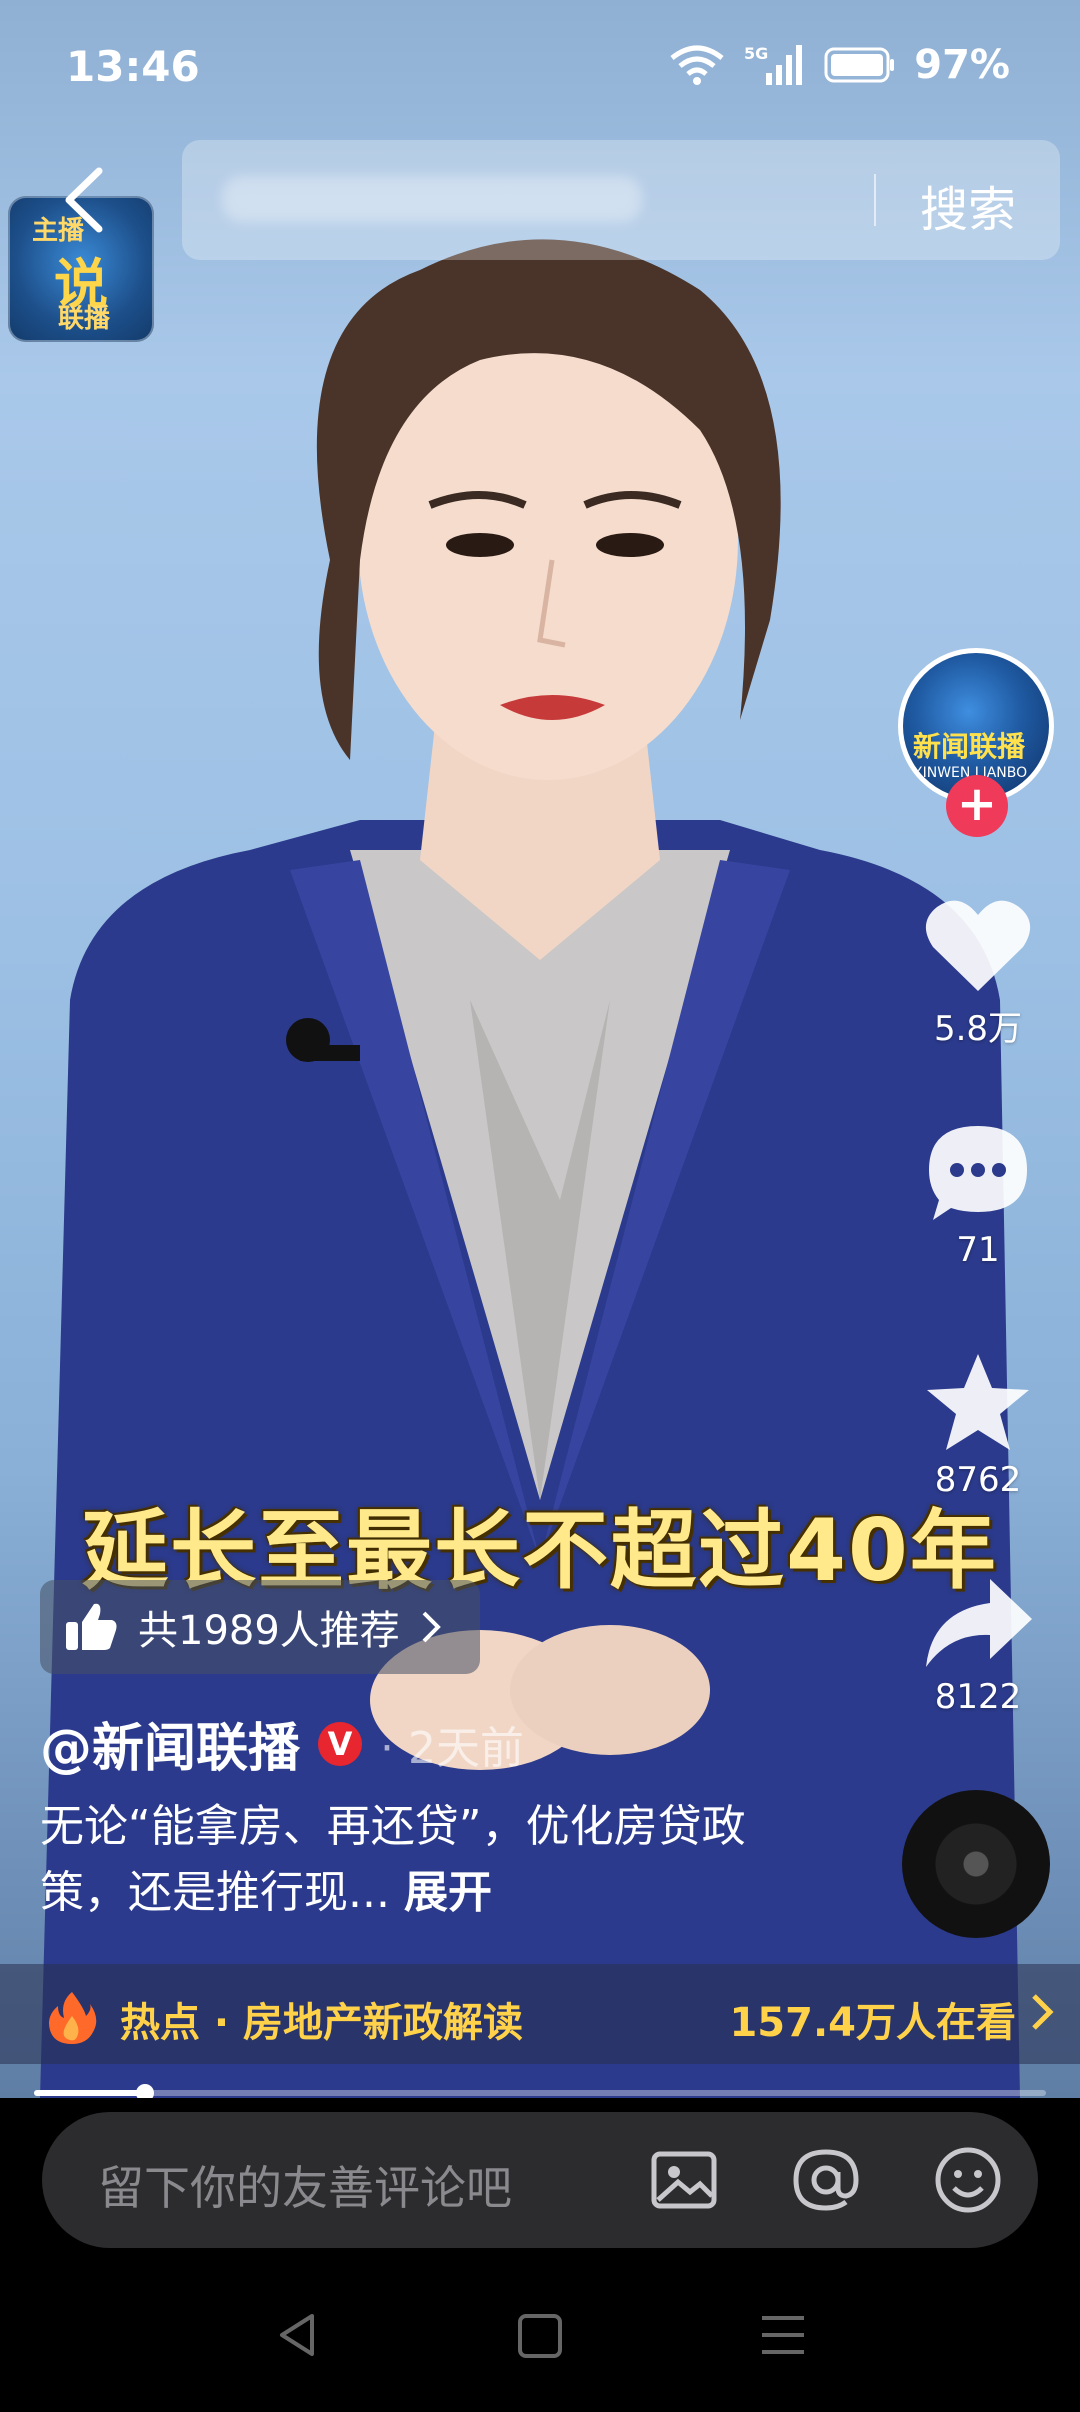 Image resolution: width=1080 pixels, height=2412 pixels. What do you see at coordinates (976, 1864) in the screenshot?
I see `music-disc-icon` at bounding box center [976, 1864].